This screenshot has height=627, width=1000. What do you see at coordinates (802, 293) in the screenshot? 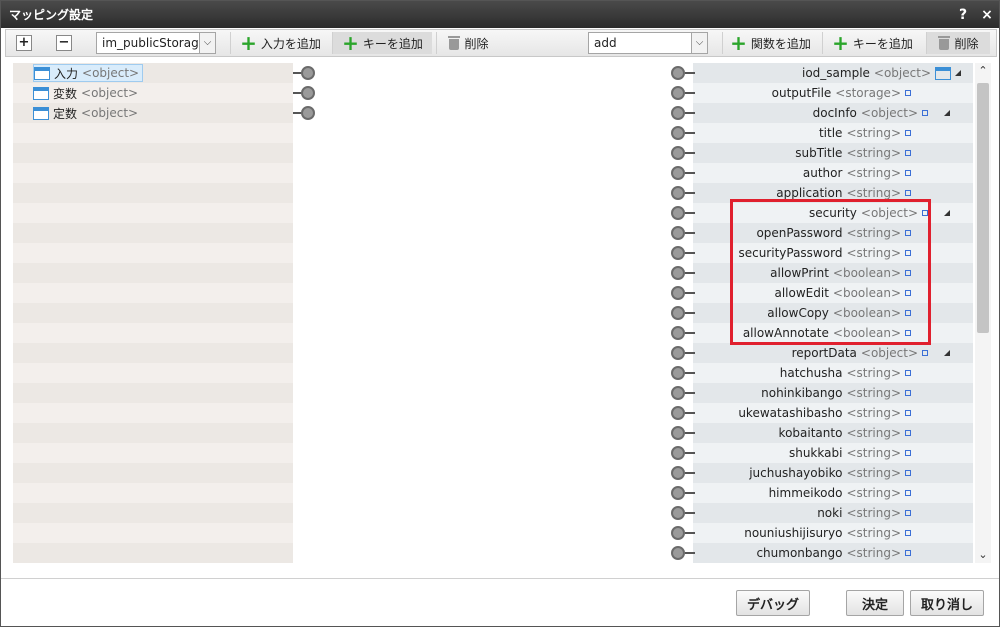
I see `output-tree-node: allowEdit <boolean>` at bounding box center [802, 293].